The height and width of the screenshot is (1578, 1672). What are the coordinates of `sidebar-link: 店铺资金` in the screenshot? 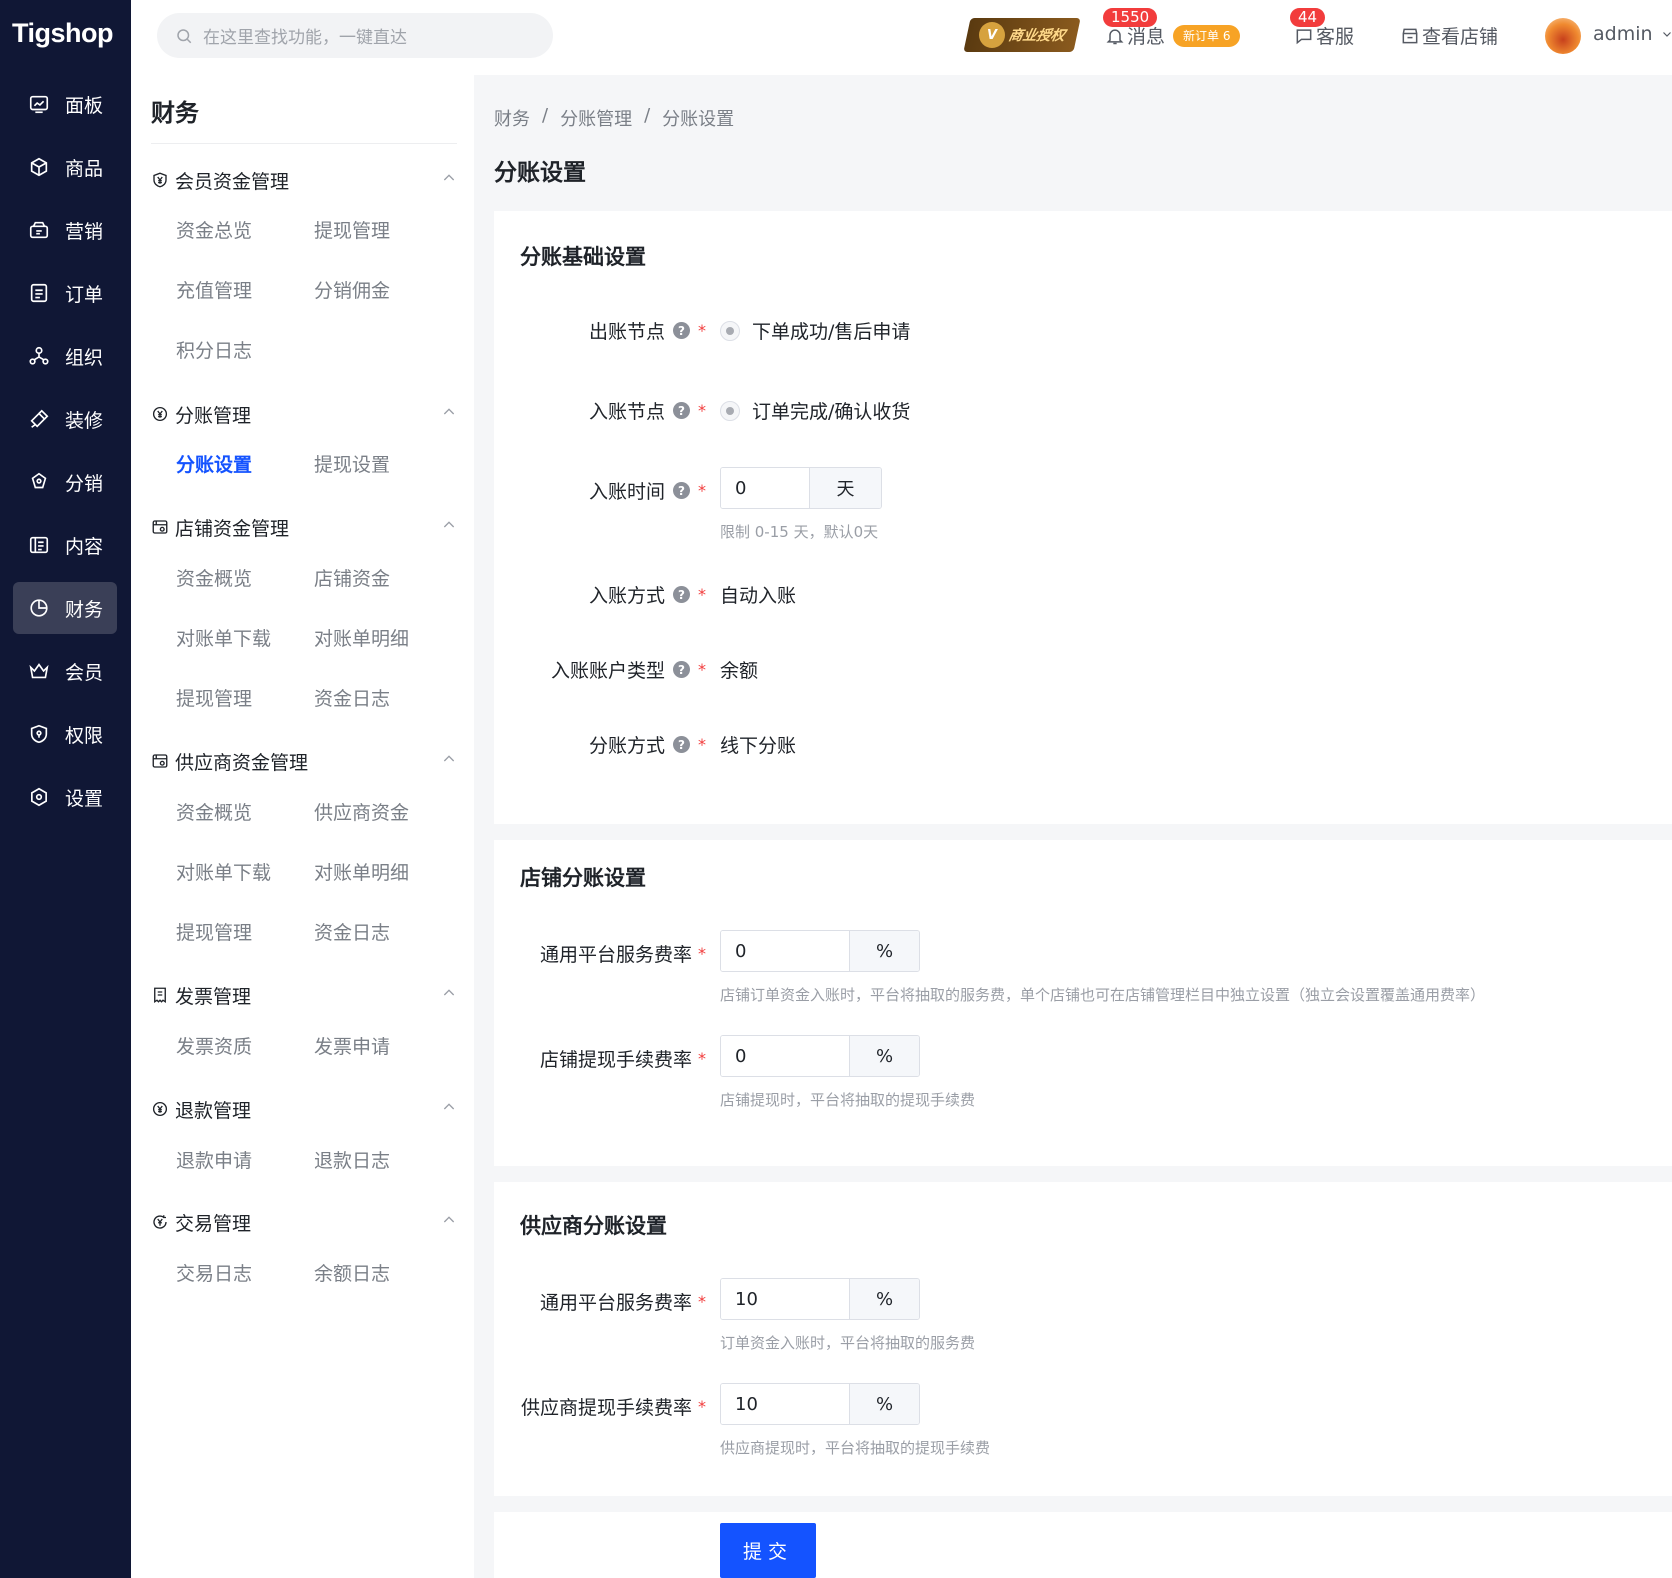 It's located at (352, 577).